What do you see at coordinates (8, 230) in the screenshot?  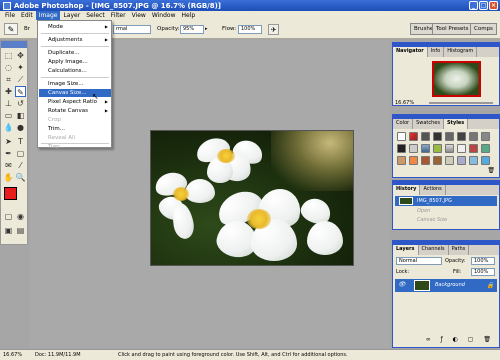 I see `screen-mode-icon: ▣` at bounding box center [8, 230].